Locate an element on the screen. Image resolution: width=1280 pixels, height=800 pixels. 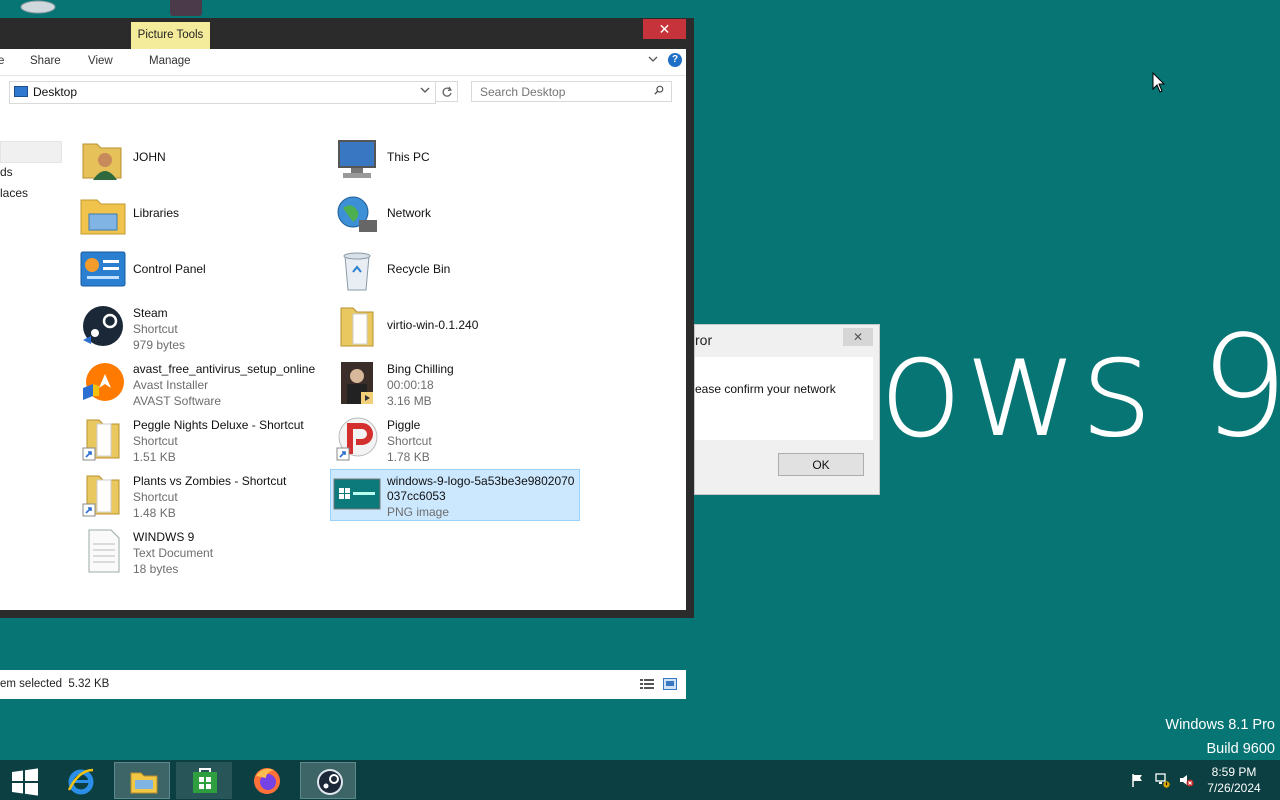
file-item-this-pc: This PC is located at coordinates (456, 159).